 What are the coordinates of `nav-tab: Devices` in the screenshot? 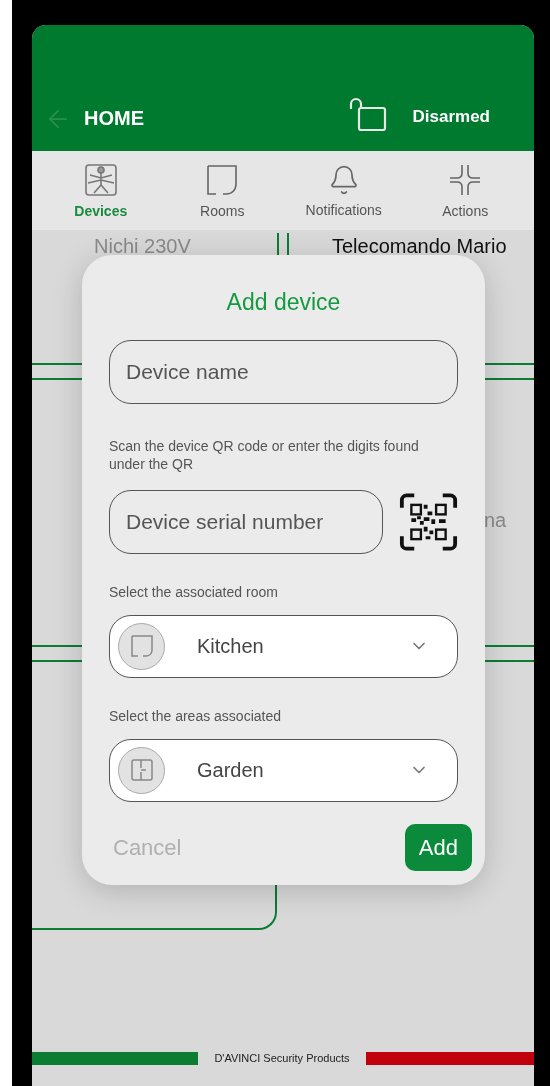 It's located at (101, 190).